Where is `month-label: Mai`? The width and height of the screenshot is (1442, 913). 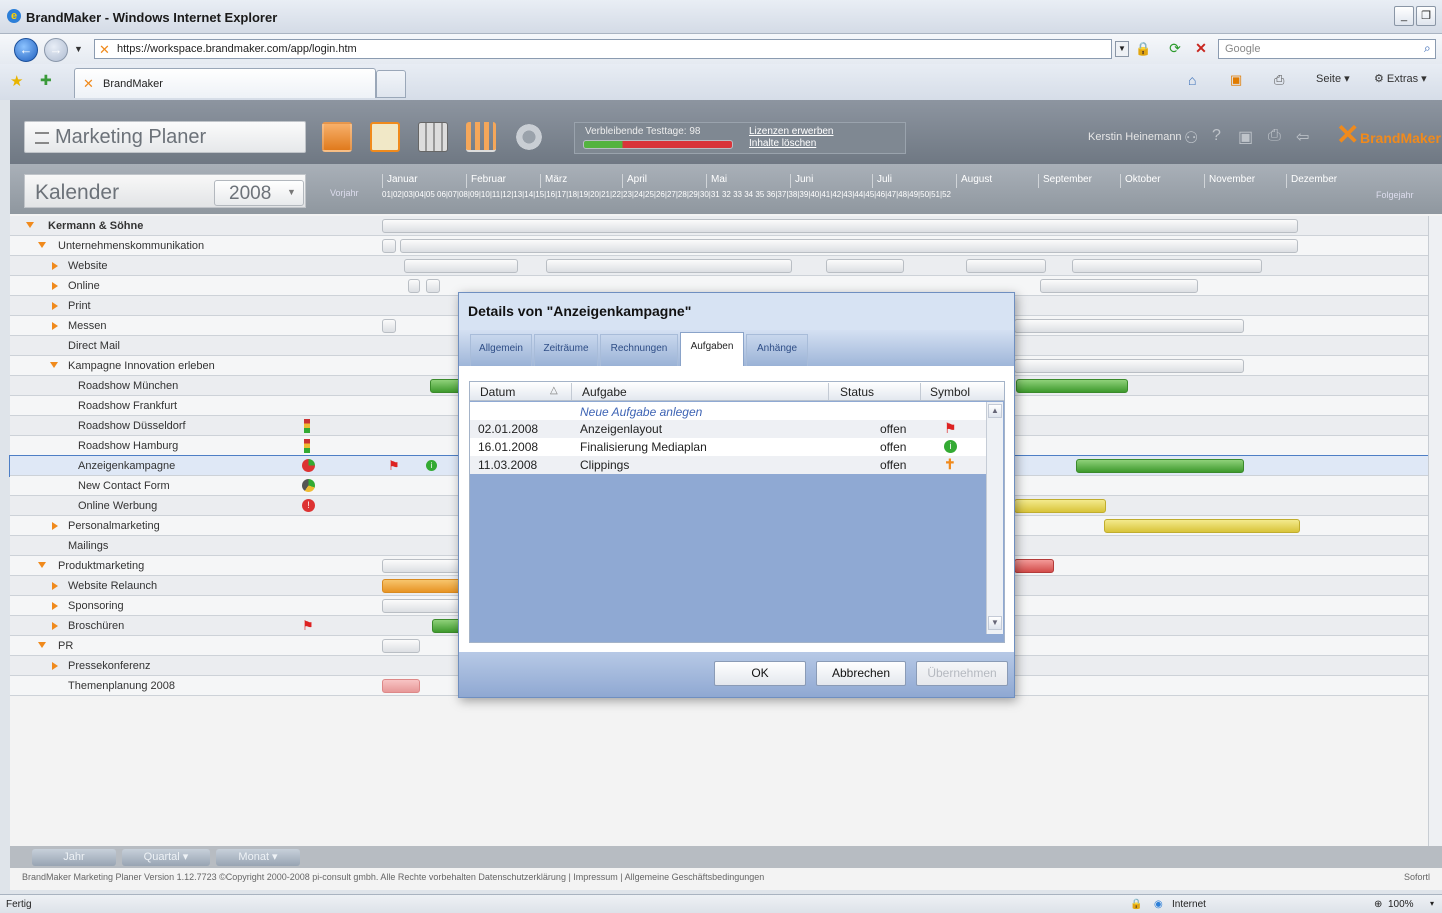
month-label: Mai is located at coordinates (716, 181).